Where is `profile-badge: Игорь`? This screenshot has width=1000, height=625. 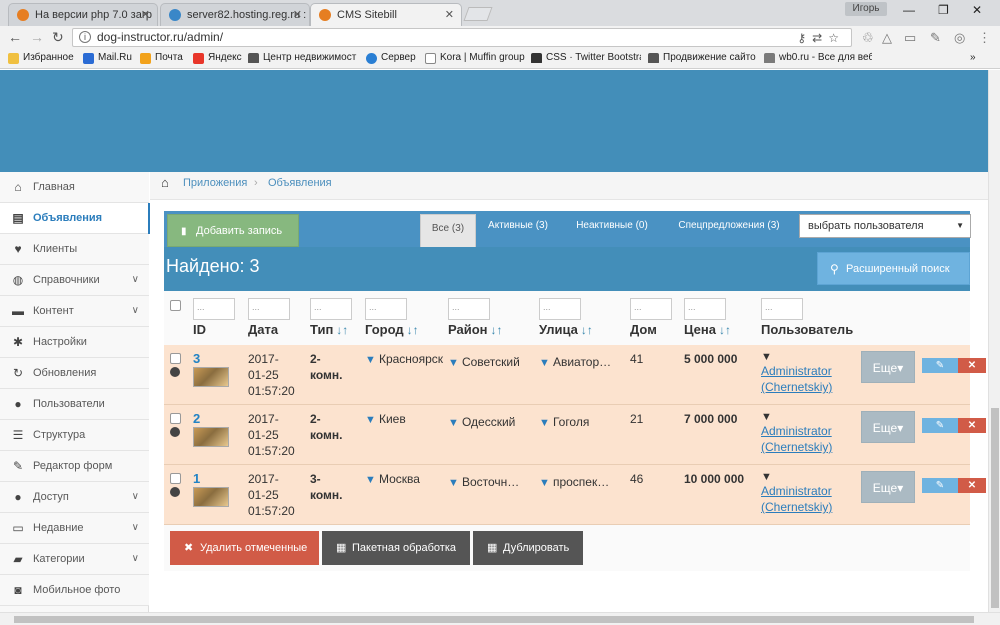
profile-badge: Игорь is located at coordinates (866, 9).